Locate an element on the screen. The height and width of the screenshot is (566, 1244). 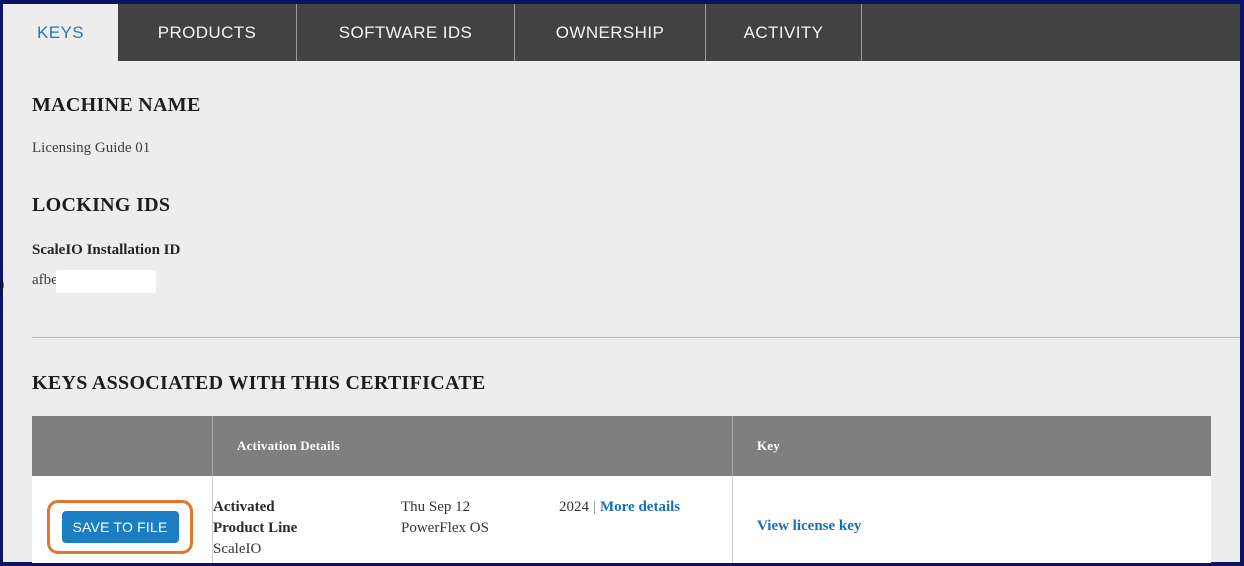
header-key: Key is located at coordinates (971, 446).